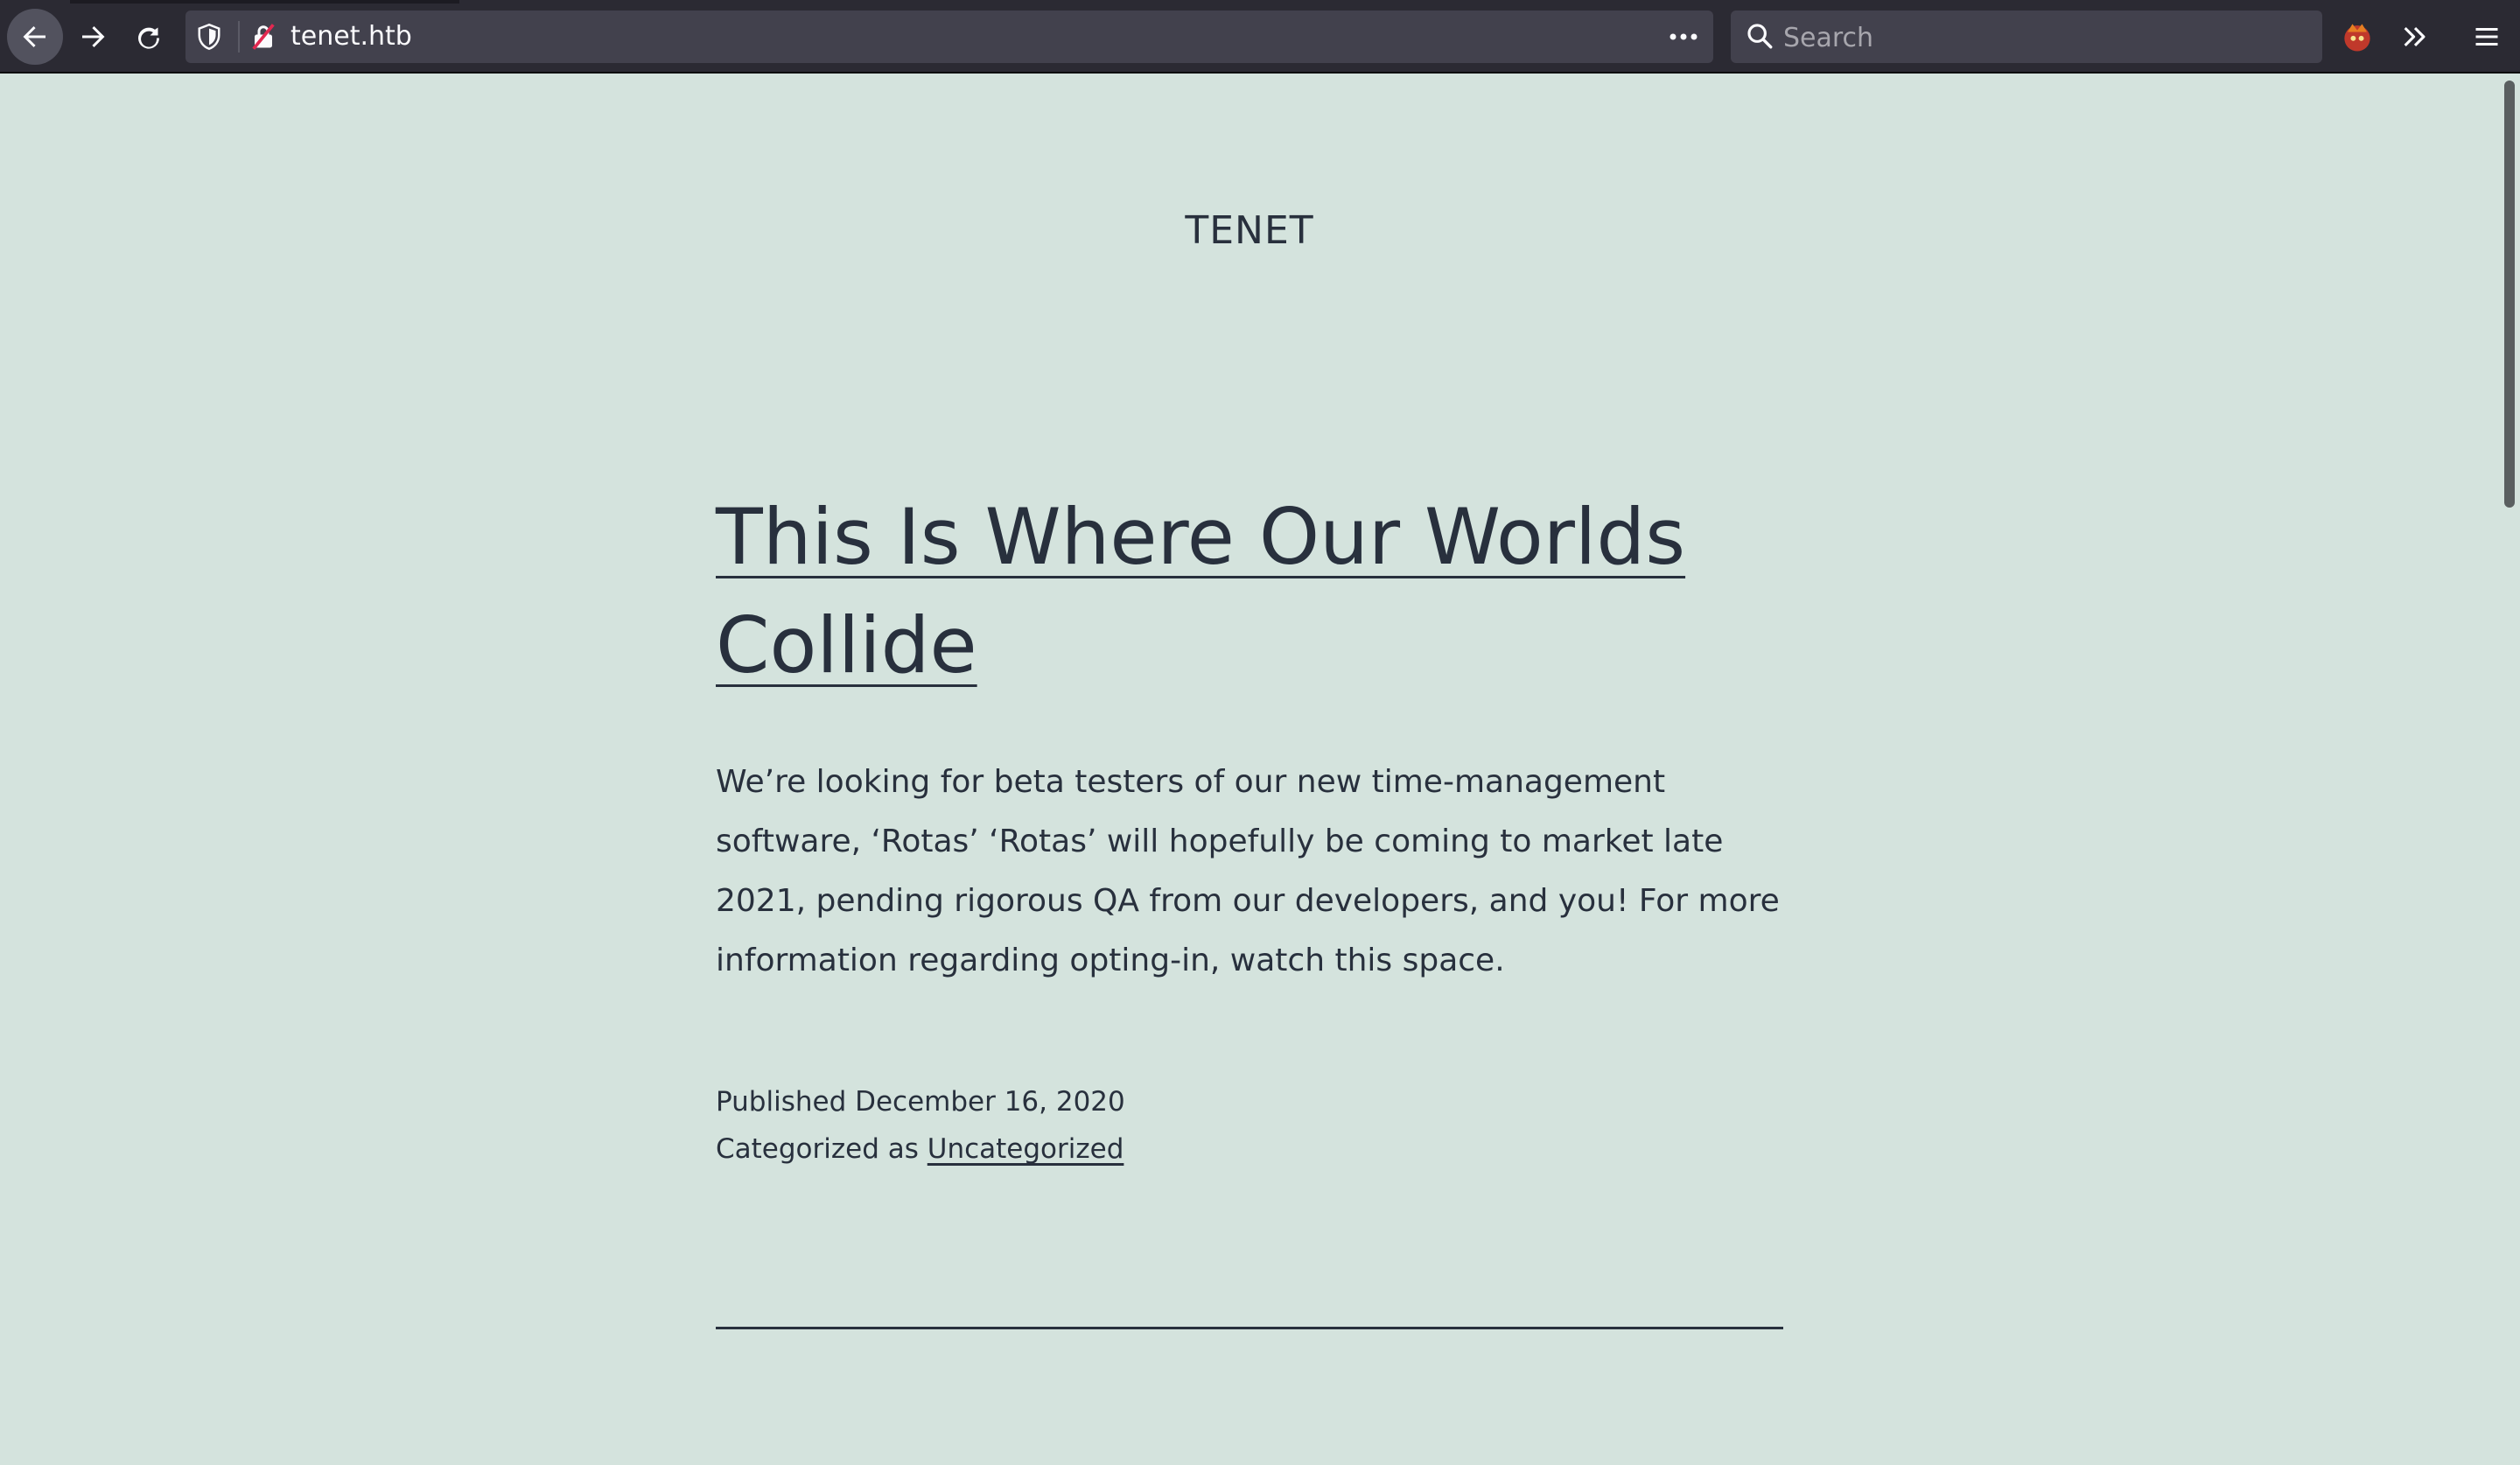 The image size is (2520, 1465). What do you see at coordinates (264, 2) in the screenshot?
I see `tab-strip-indicator` at bounding box center [264, 2].